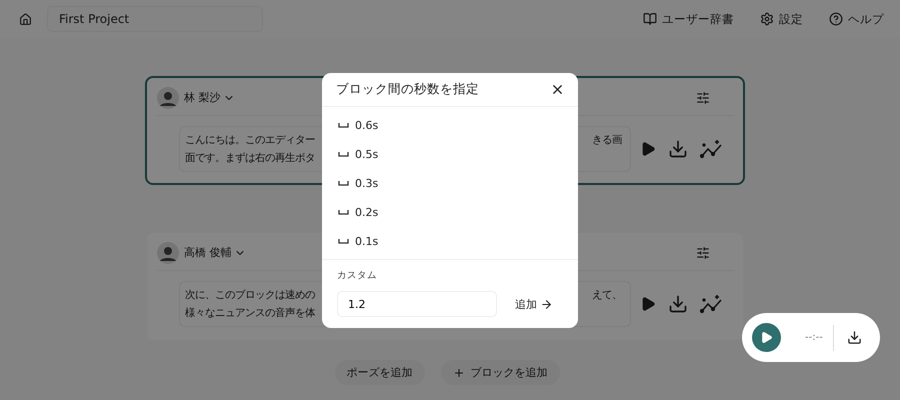 The width and height of the screenshot is (900, 400). What do you see at coordinates (500, 372) in the screenshot?
I see `add-button: ブロックを追加` at bounding box center [500, 372].